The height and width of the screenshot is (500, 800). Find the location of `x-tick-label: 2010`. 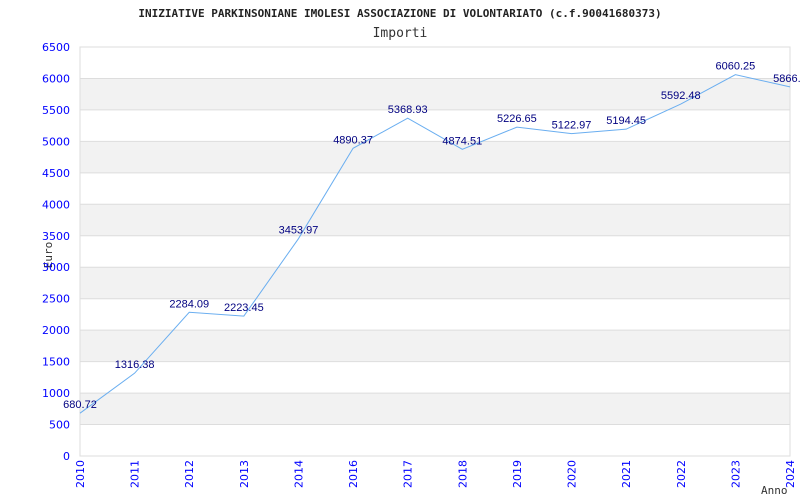

x-tick-label: 2010 is located at coordinates (80, 474).